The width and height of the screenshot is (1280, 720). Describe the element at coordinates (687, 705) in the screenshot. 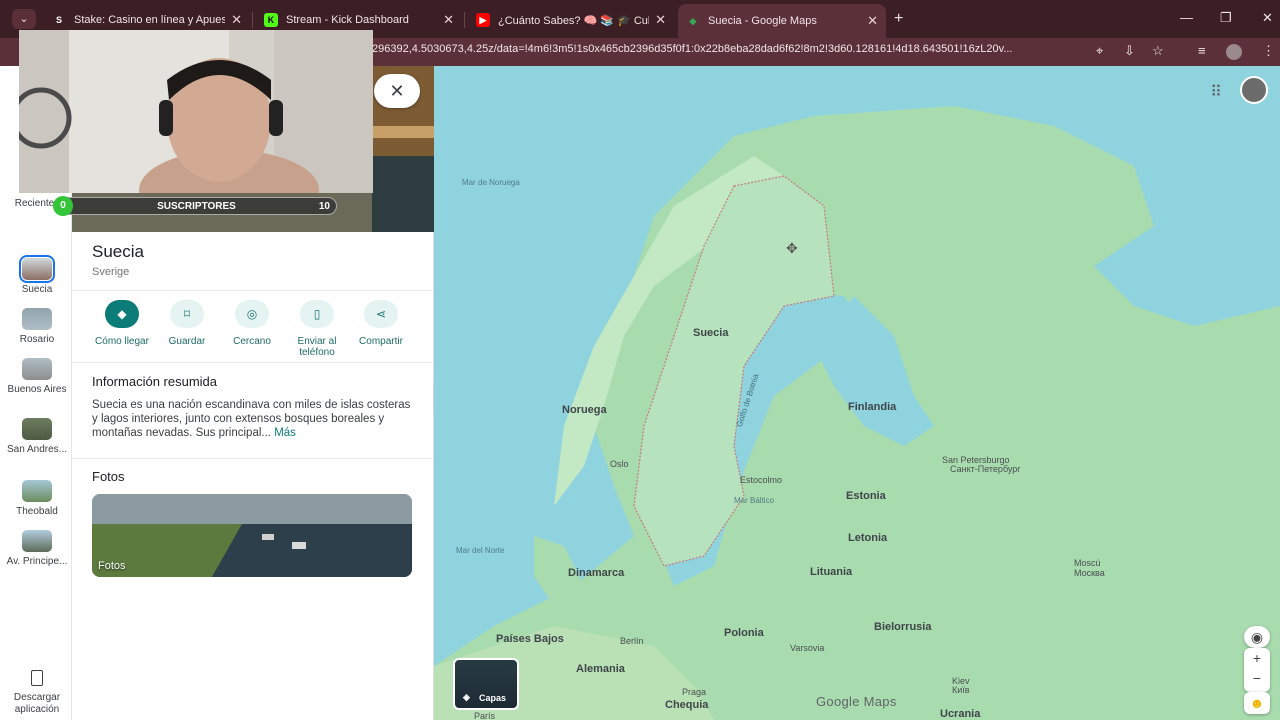

I see `map-label-chequia: Chequia` at that location.